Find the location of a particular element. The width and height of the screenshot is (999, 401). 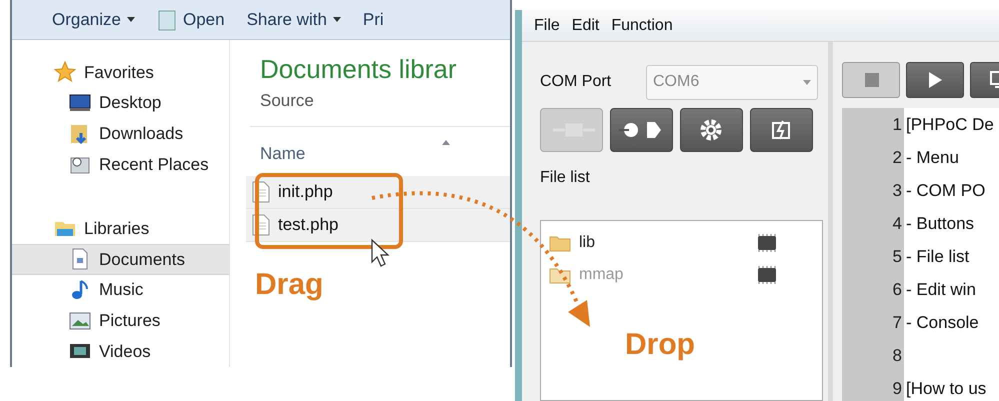

music-note-icon is located at coordinates (80, 290).